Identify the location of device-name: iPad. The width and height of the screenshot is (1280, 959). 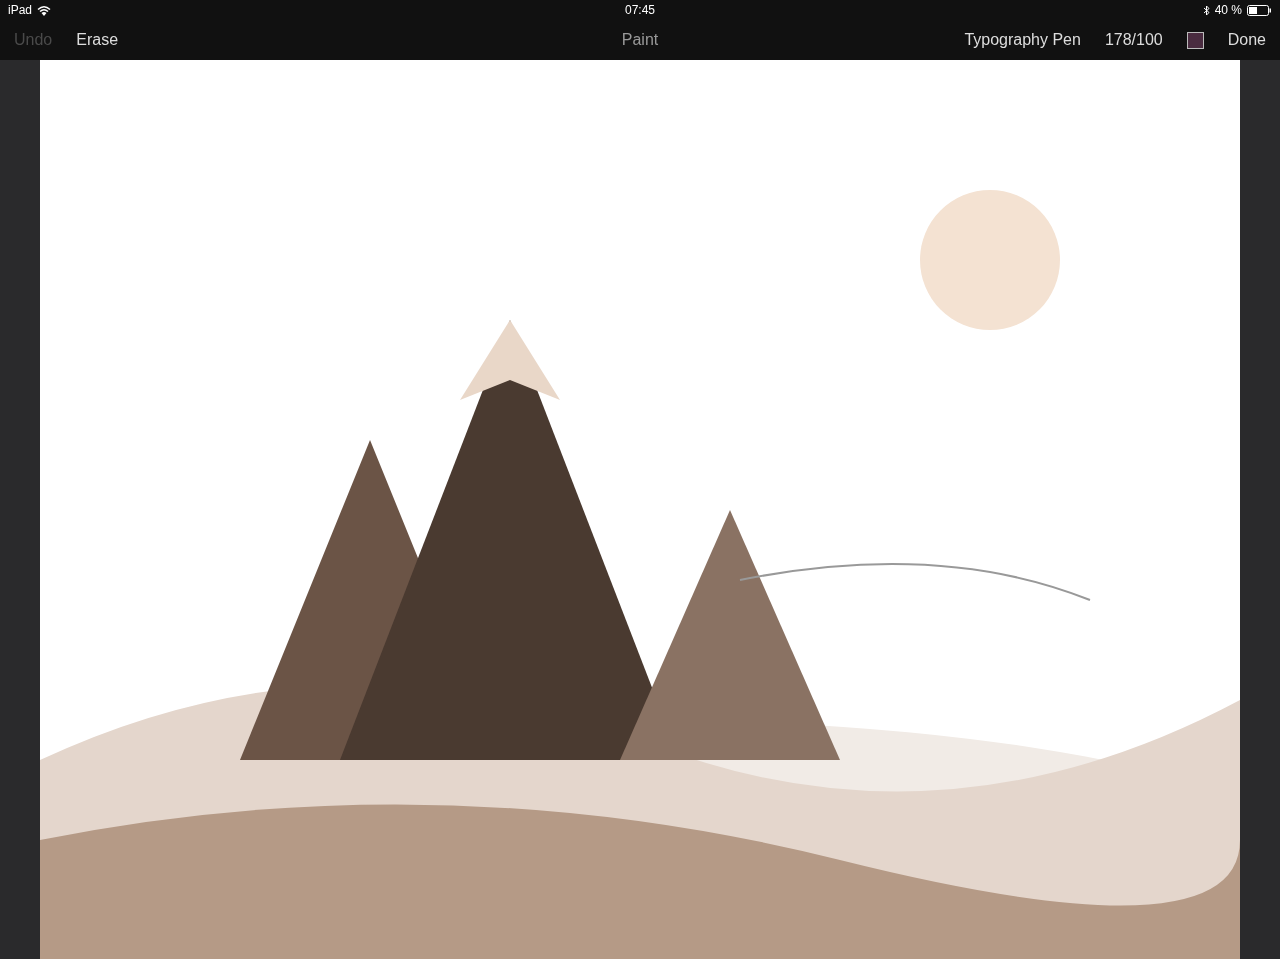
(20, 10).